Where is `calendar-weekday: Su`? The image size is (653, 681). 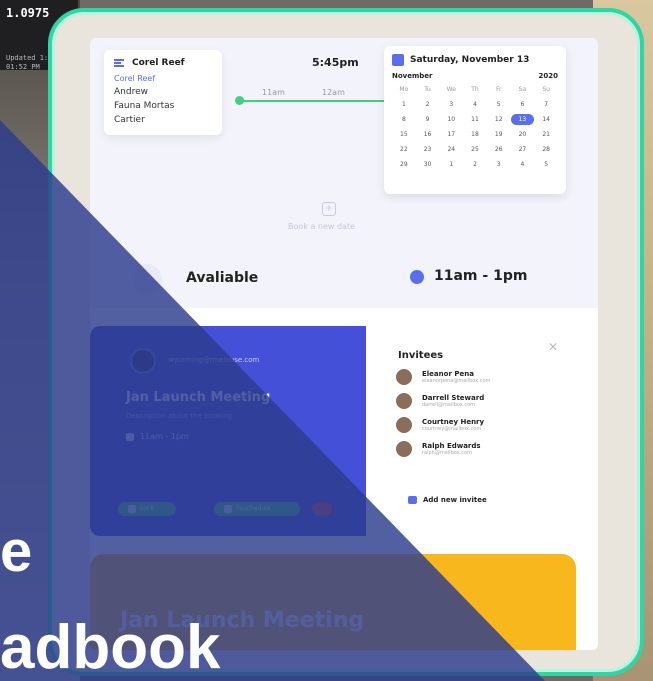 calendar-weekday: Su is located at coordinates (546, 89).